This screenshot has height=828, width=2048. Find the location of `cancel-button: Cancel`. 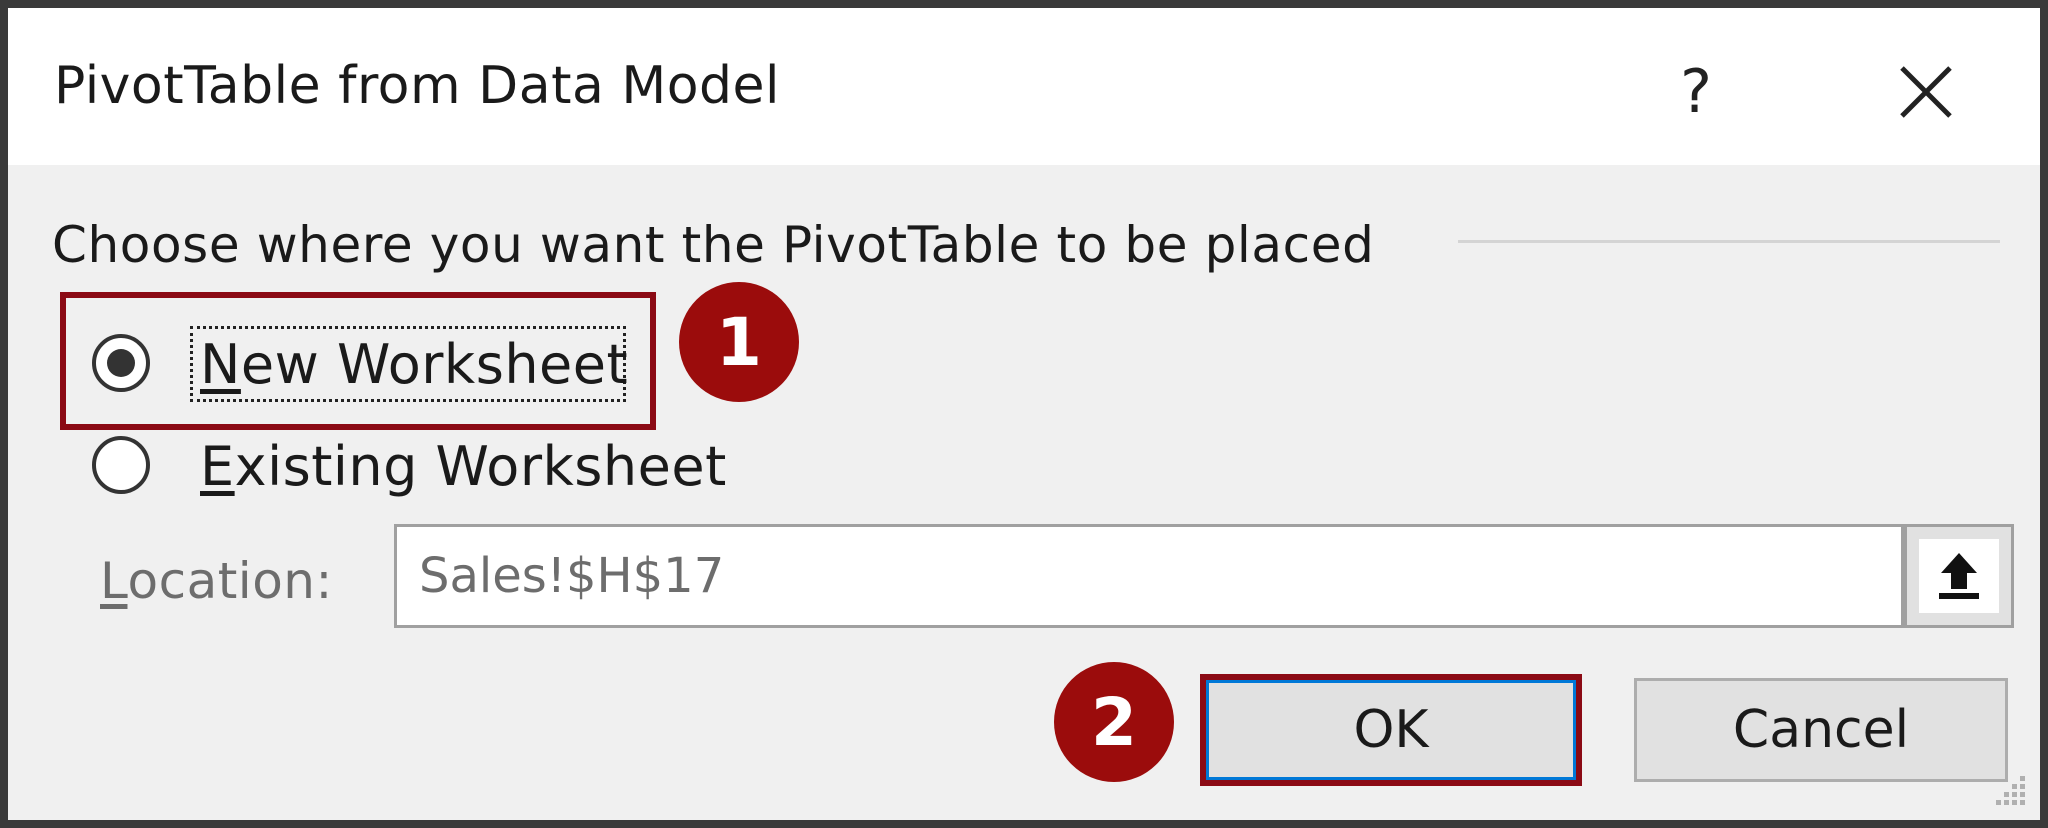

cancel-button: Cancel is located at coordinates (1821, 730).